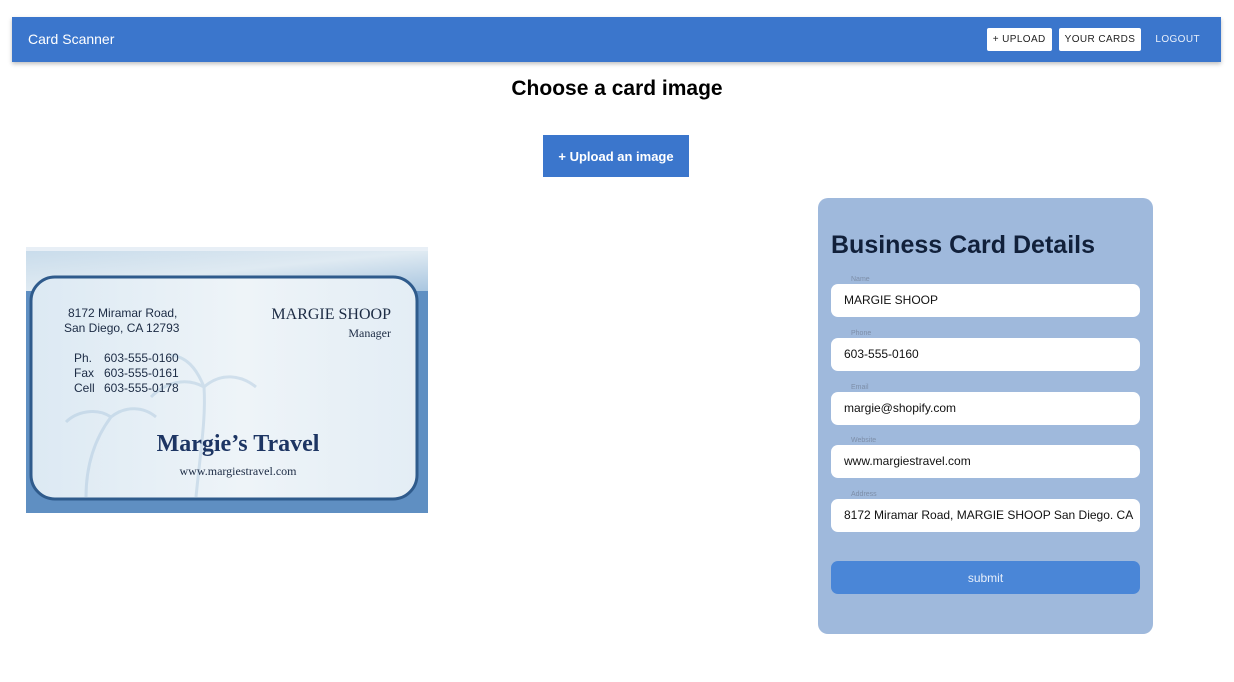  I want to click on phone-input: 603-555-0160, so click(985, 354).